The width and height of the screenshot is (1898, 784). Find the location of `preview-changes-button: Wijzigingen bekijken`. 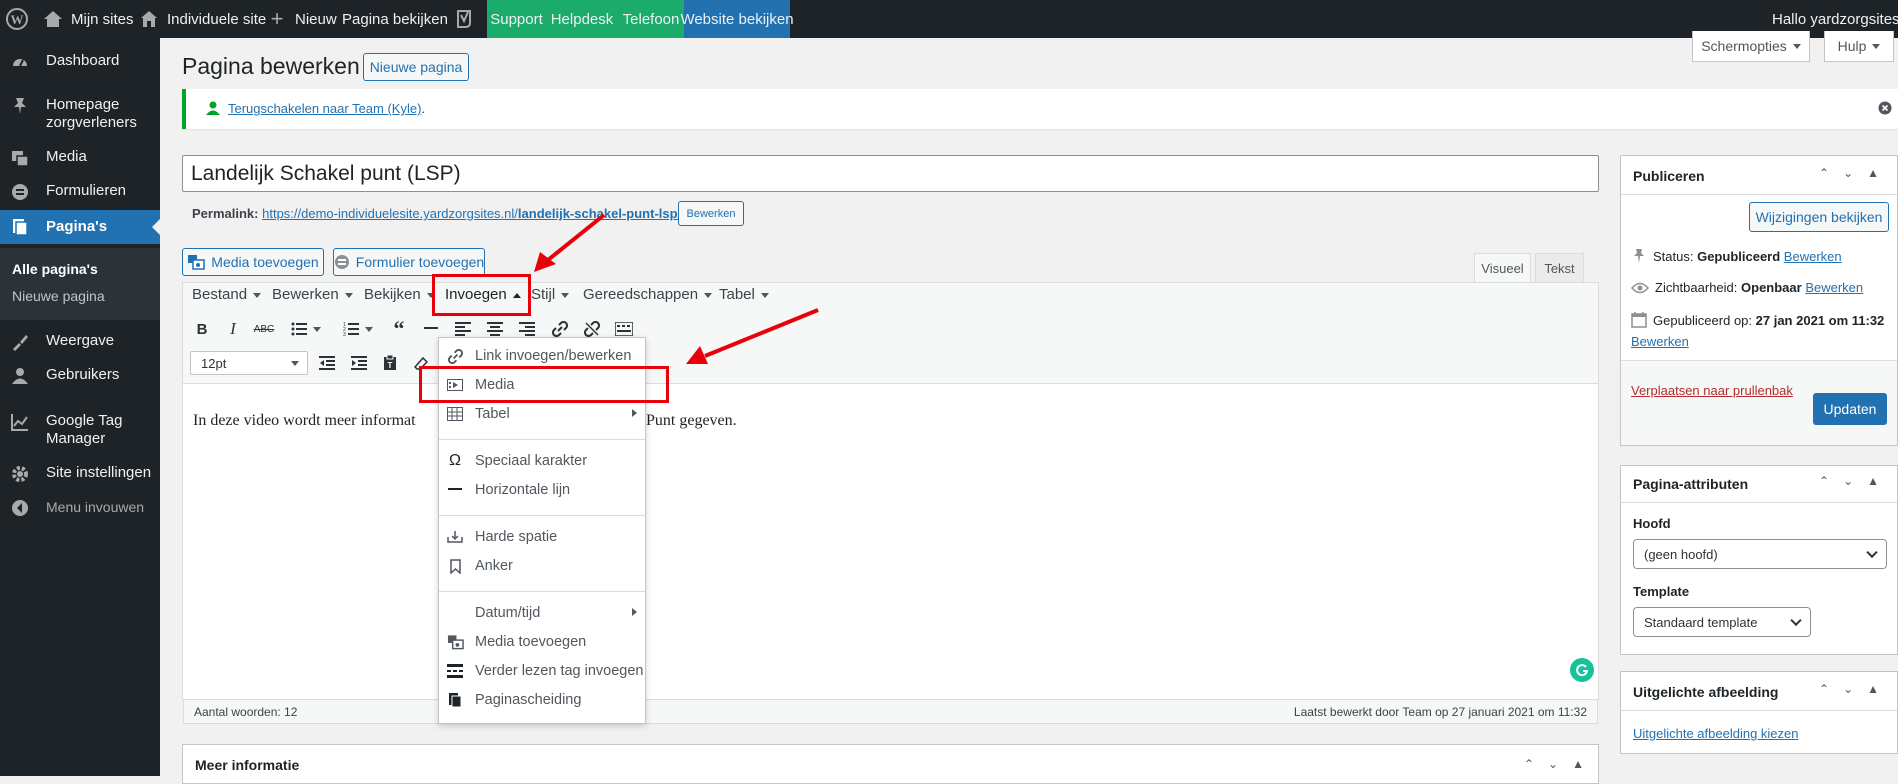

preview-changes-button: Wijzigingen bekijken is located at coordinates (1819, 217).